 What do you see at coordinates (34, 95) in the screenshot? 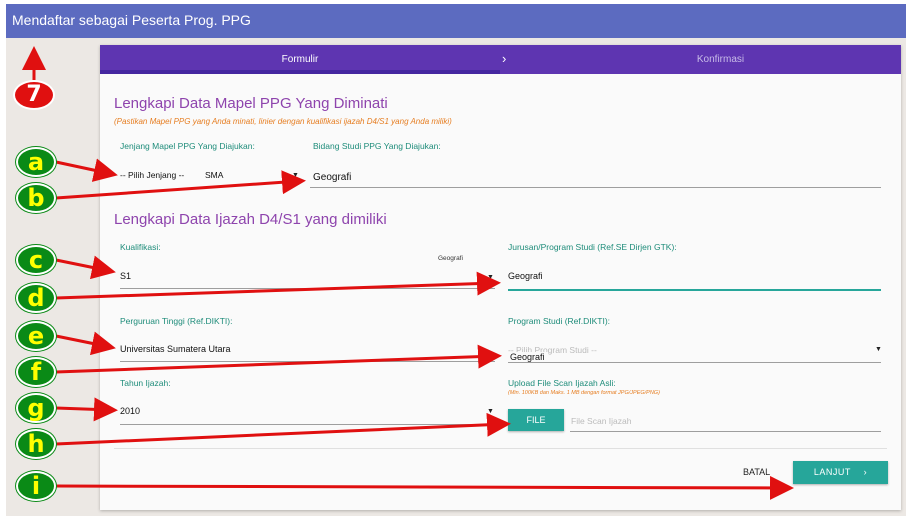
I see `annotation-badge-7: 7` at bounding box center [34, 95].